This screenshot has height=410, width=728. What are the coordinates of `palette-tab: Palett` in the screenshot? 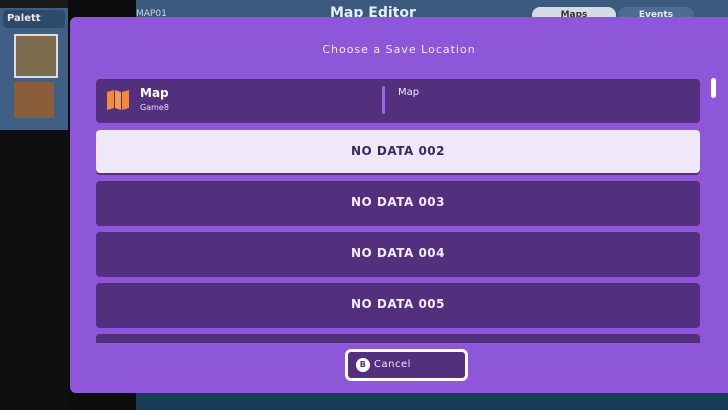 It's located at (34, 19).